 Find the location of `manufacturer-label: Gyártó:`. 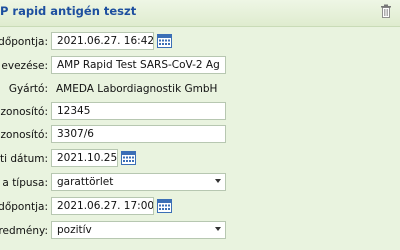

manufacturer-label: Gyártó: is located at coordinates (28, 89).